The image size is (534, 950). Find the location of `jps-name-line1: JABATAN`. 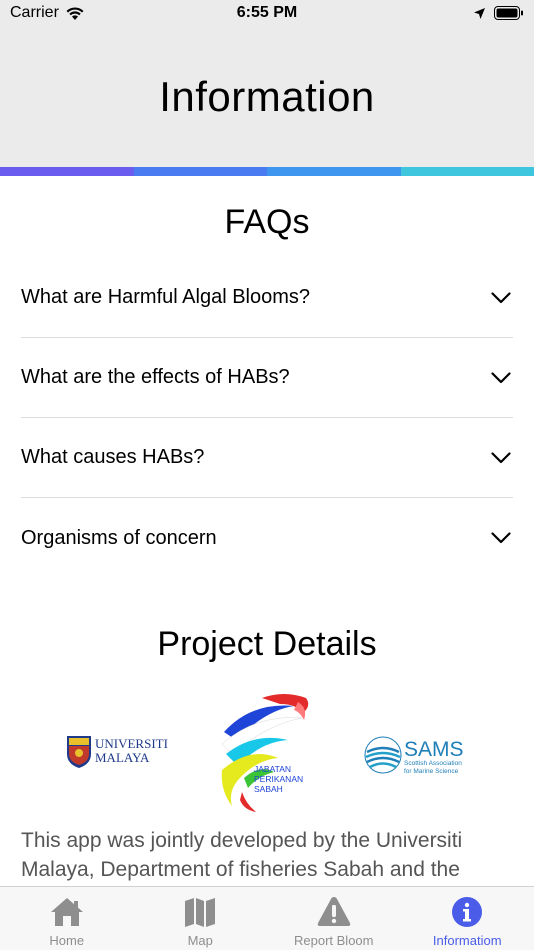

jps-name-line1: JABATAN is located at coordinates (272, 769).